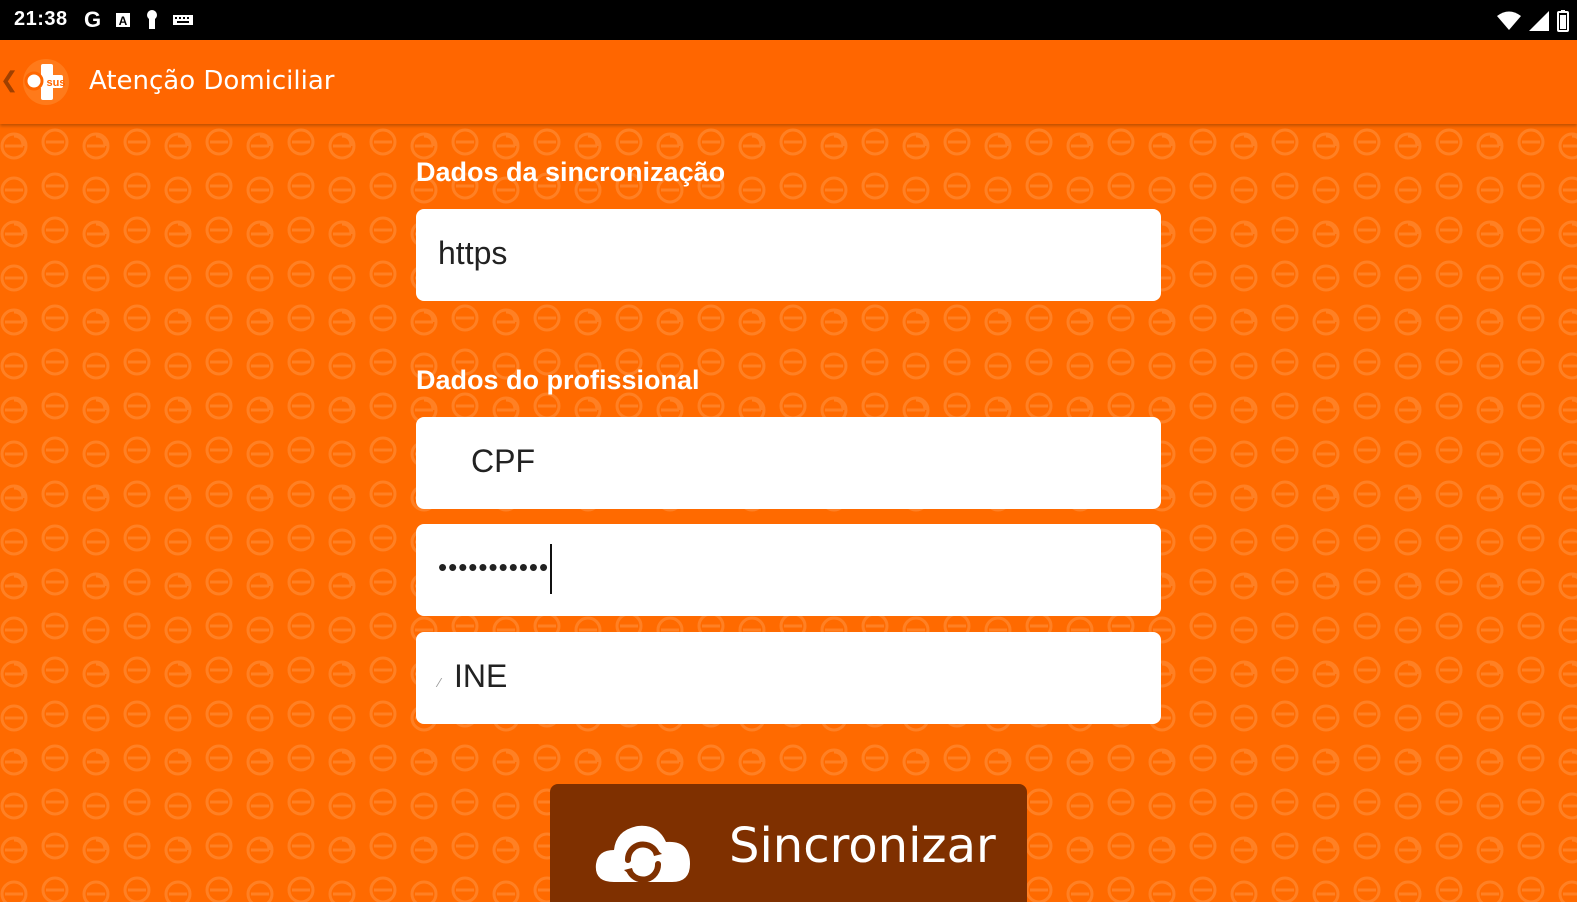 Image resolution: width=1577 pixels, height=902 pixels. I want to click on text-a-icon: A, so click(123, 20).